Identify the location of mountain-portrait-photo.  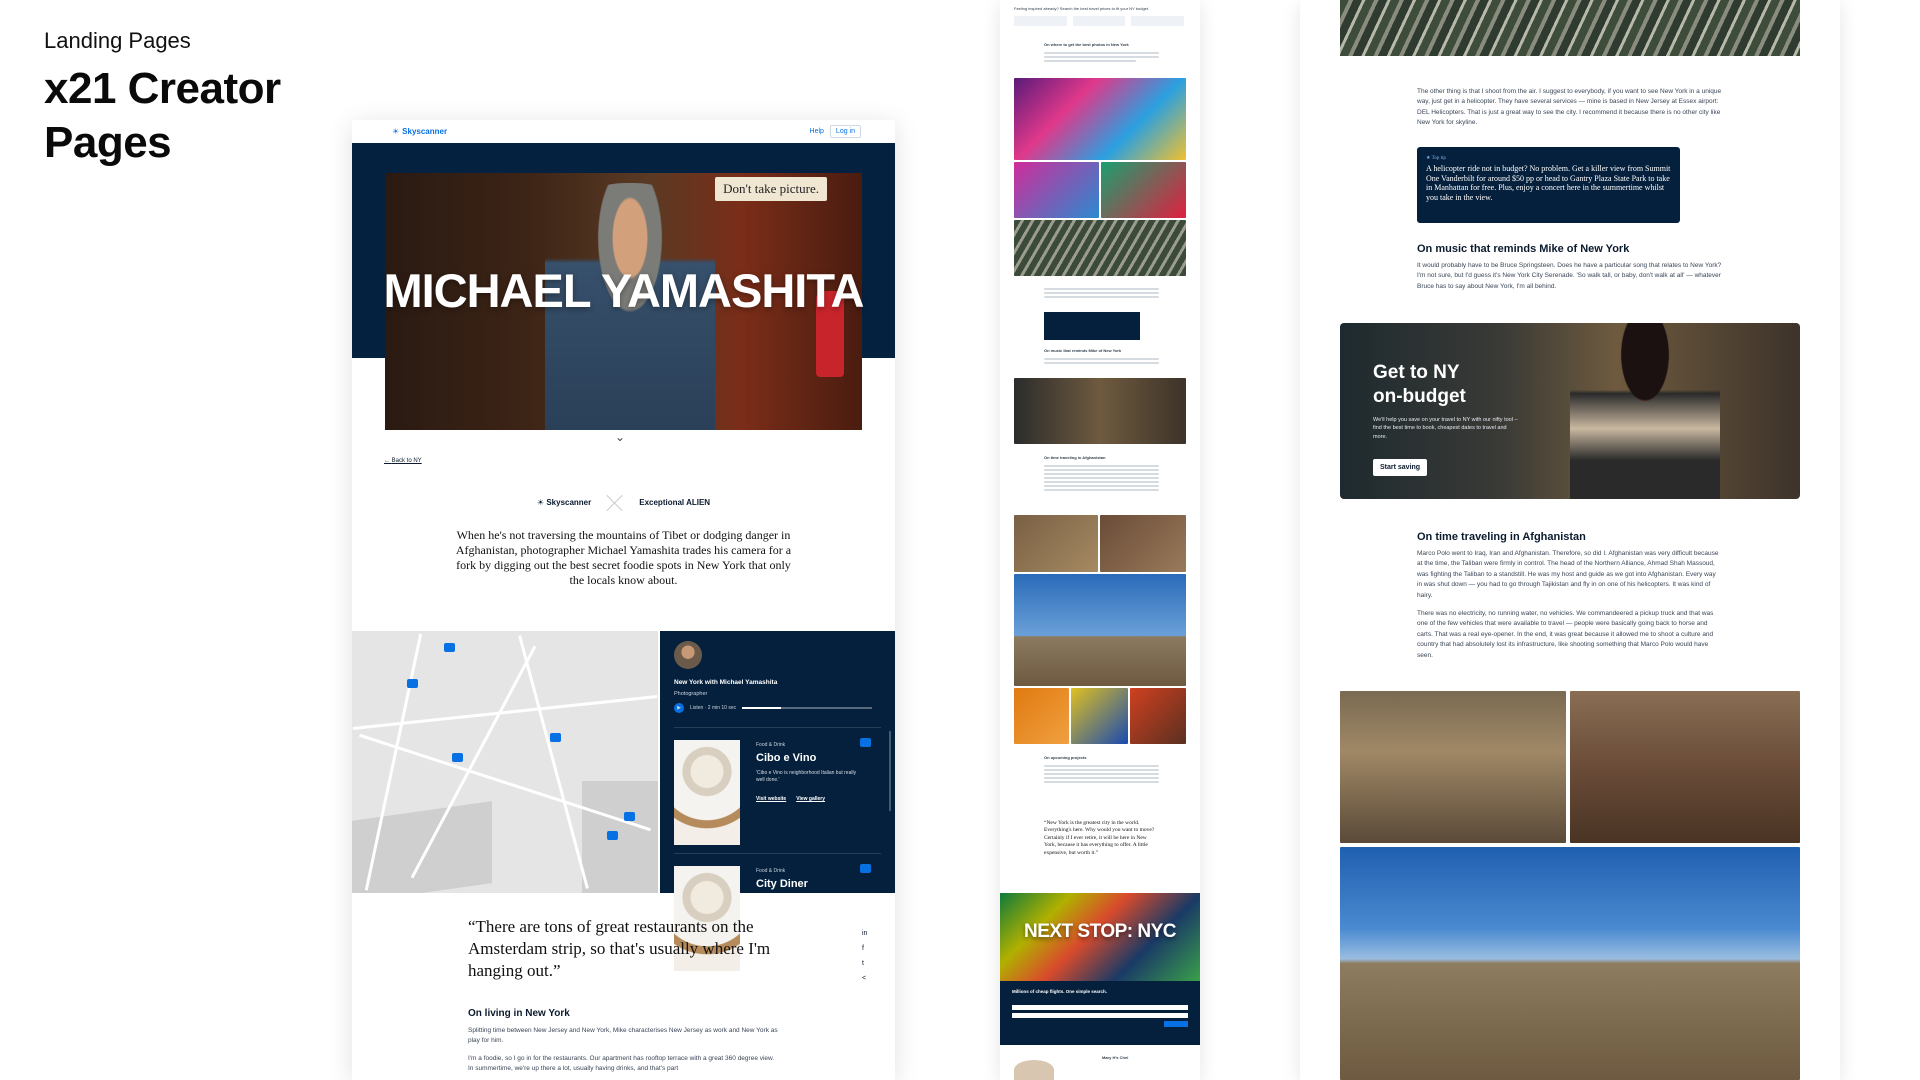
(1570, 963).